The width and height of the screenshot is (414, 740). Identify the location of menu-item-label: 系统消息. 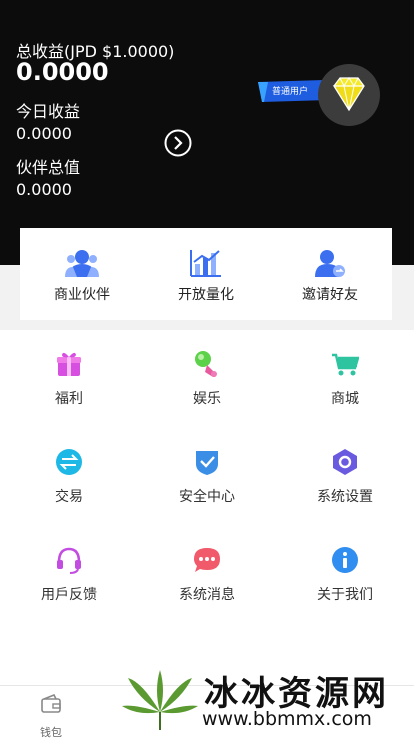
(207, 595).